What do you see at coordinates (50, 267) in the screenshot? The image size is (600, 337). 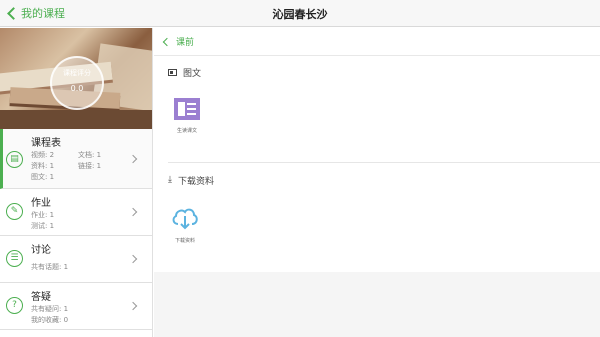 I see `stat-topics: 共有话题: 1` at bounding box center [50, 267].